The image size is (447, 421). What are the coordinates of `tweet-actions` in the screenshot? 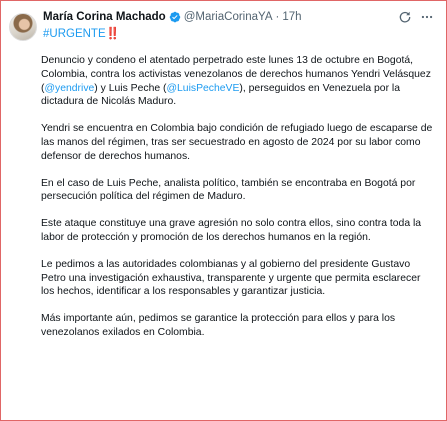 It's located at (417, 17).